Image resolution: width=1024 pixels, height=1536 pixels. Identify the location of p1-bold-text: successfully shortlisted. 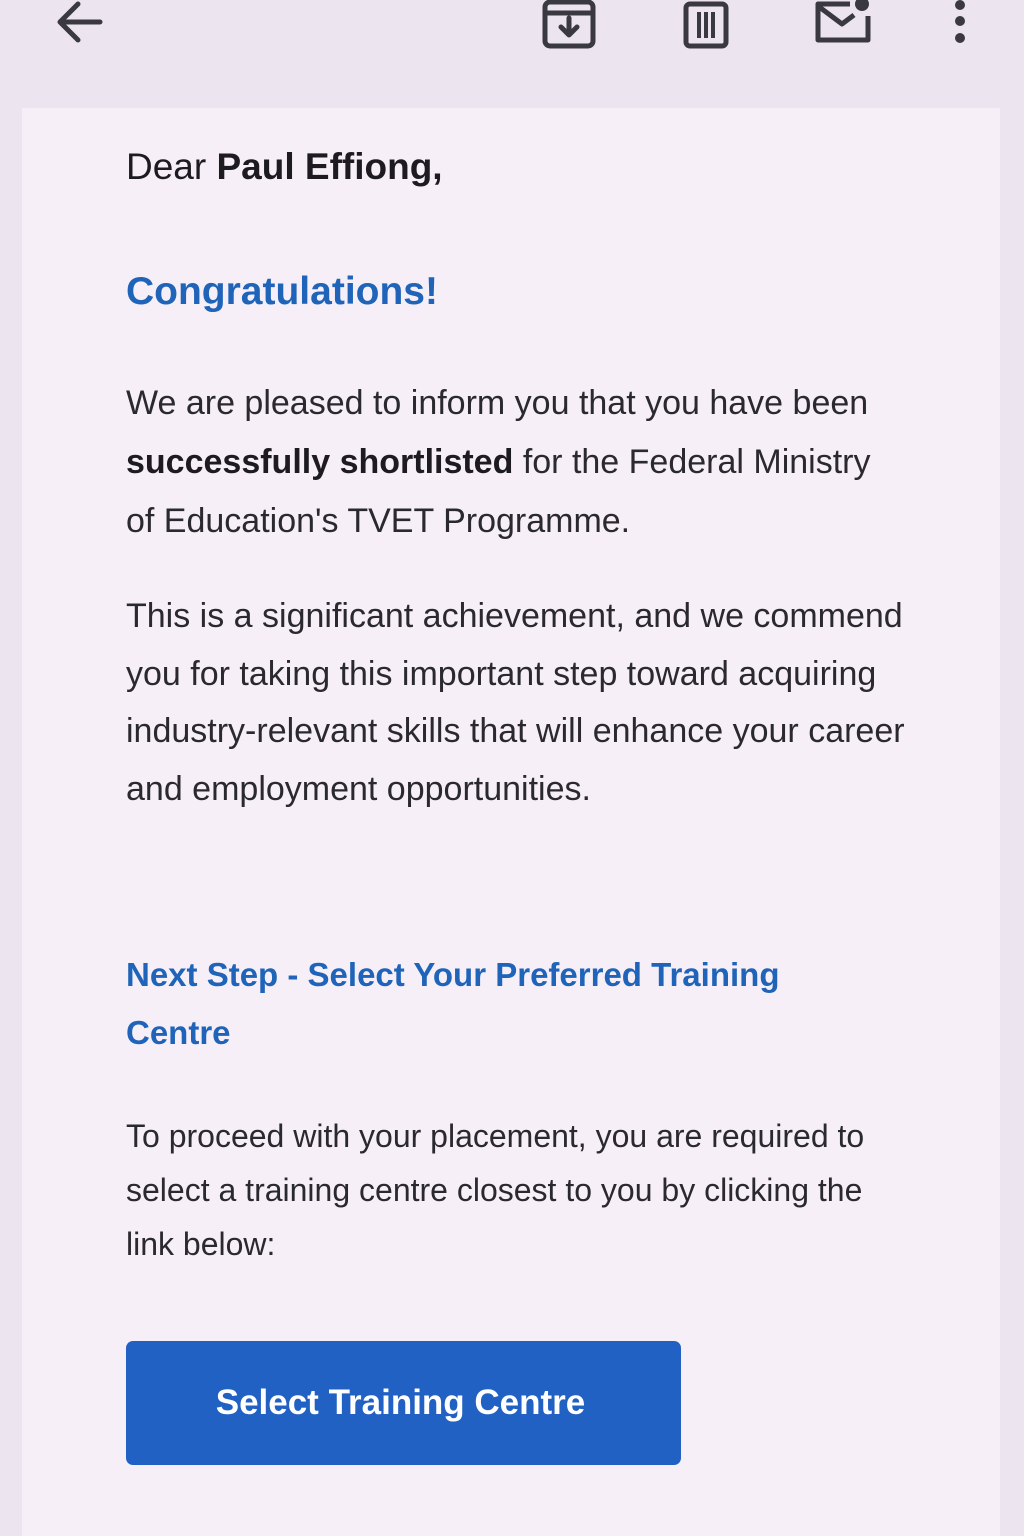
(320, 462).